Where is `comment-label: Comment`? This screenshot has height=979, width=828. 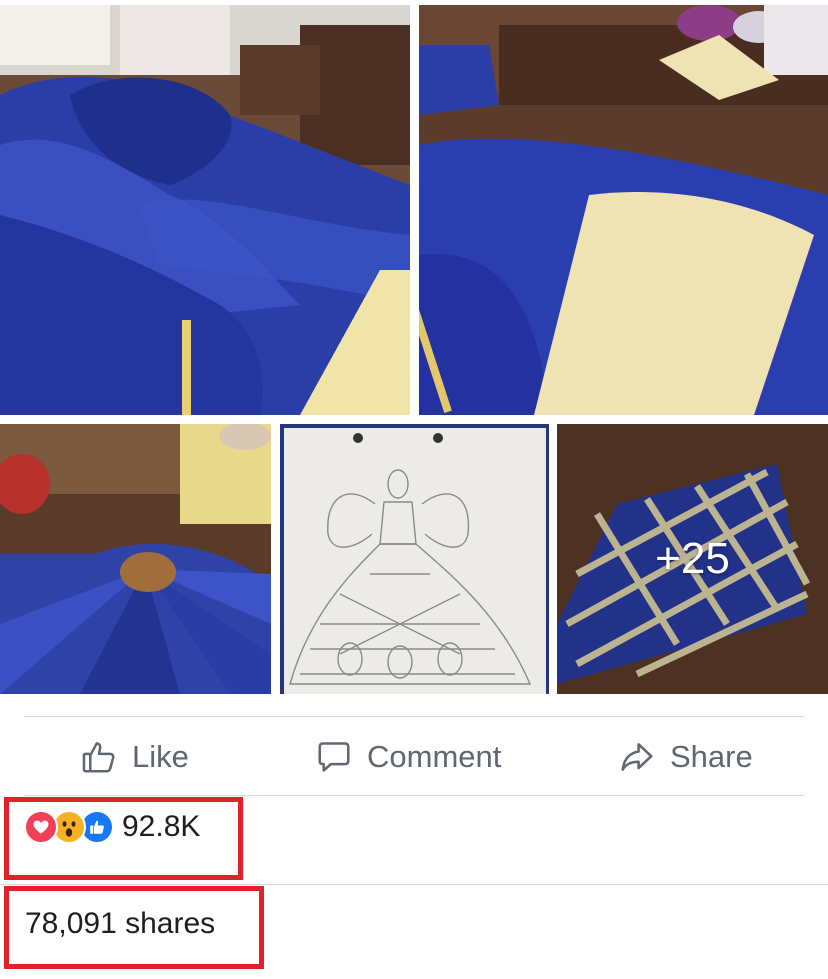 comment-label: Comment is located at coordinates (434, 756).